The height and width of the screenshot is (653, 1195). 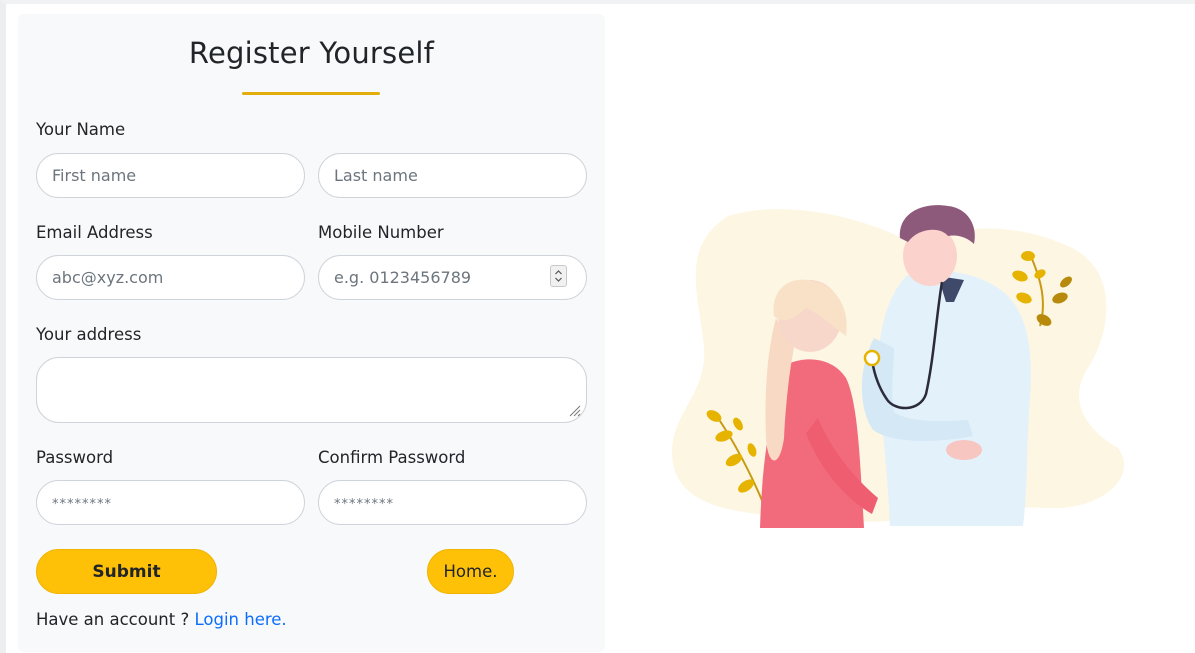 What do you see at coordinates (170, 502) in the screenshot?
I see `password-input` at bounding box center [170, 502].